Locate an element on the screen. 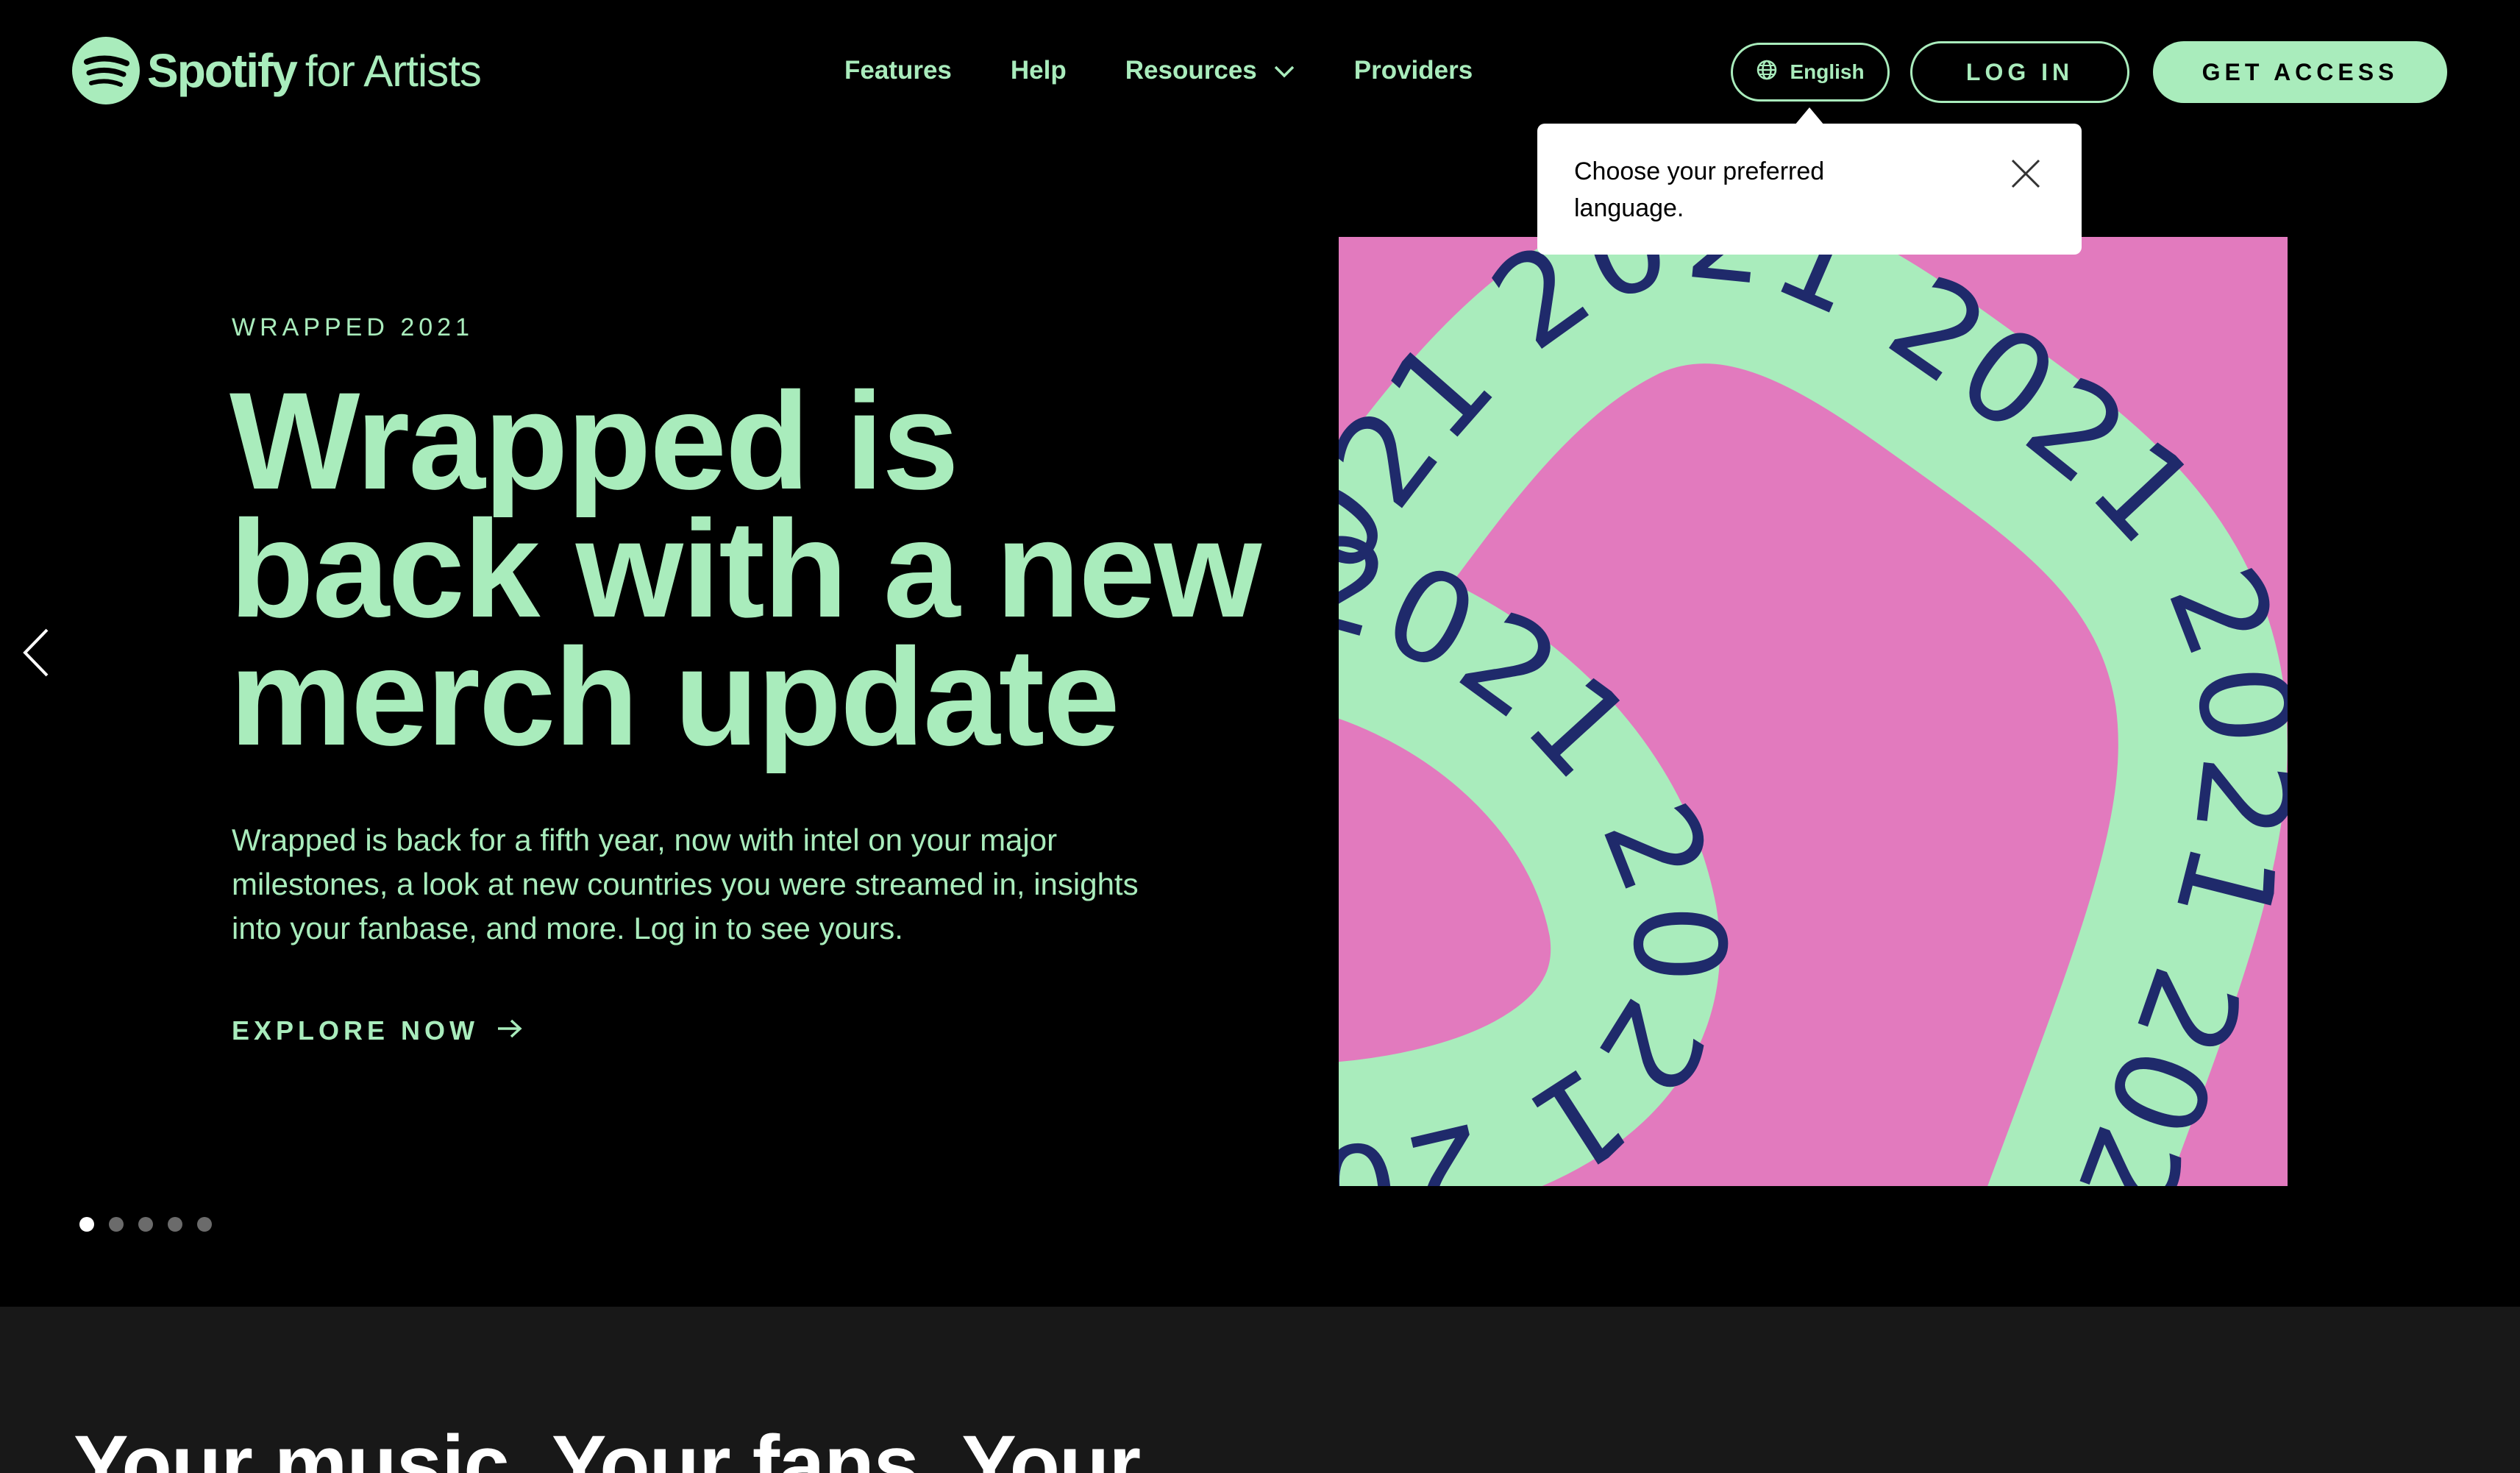 This screenshot has height=1473, width=2520. explore-now-label: EXPLORE NOW is located at coordinates (356, 1030).